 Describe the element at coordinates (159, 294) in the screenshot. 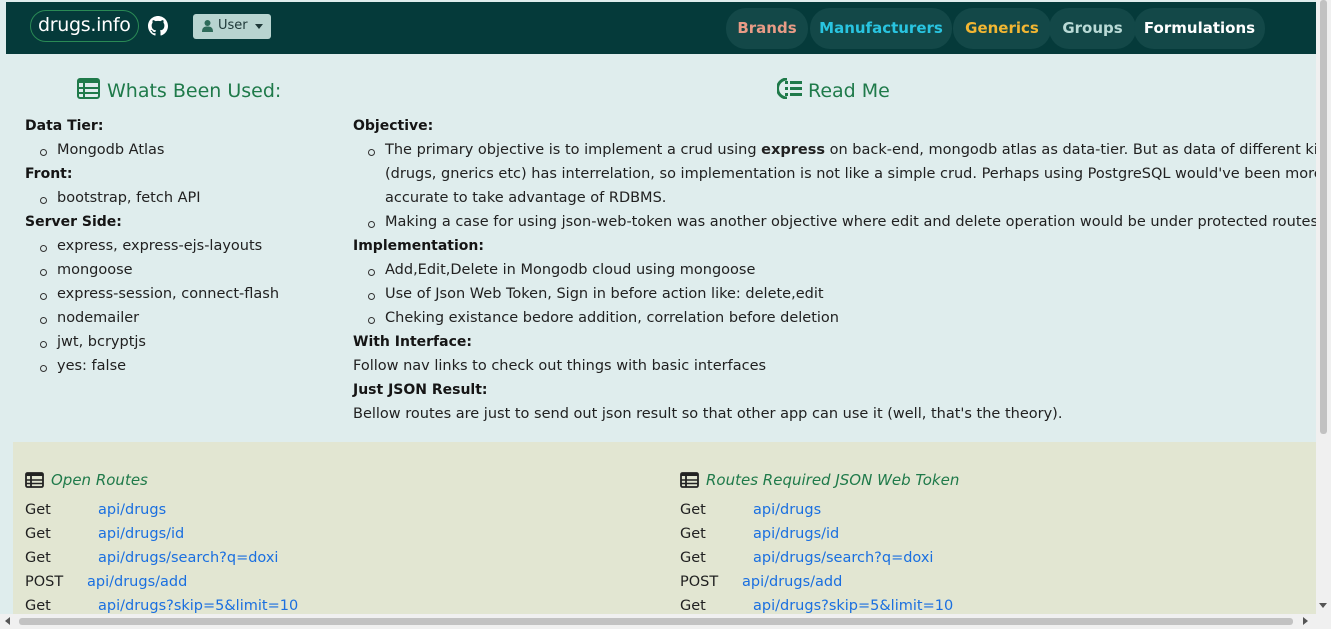

I see `list-item: express-session, connect-flash` at that location.